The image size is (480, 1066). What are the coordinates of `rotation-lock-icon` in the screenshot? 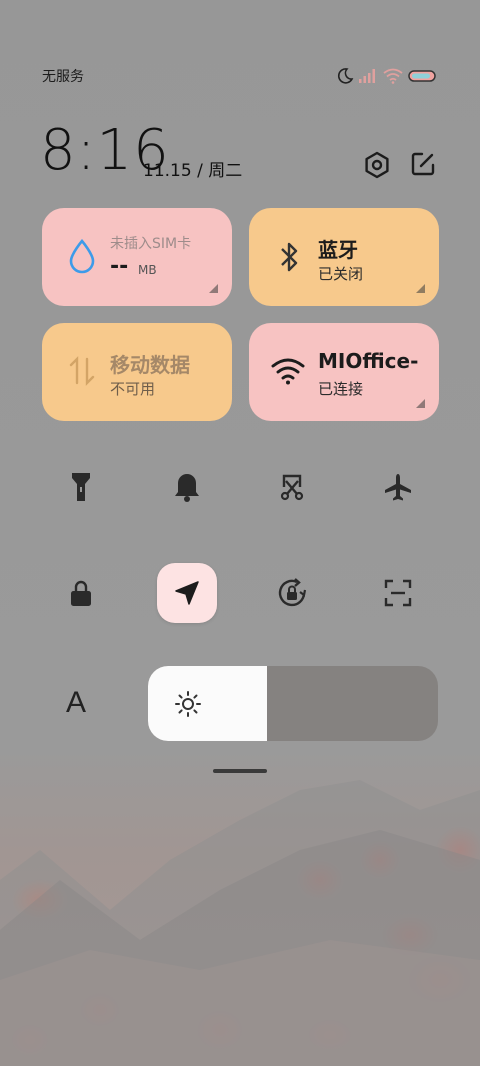 It's located at (292, 592).